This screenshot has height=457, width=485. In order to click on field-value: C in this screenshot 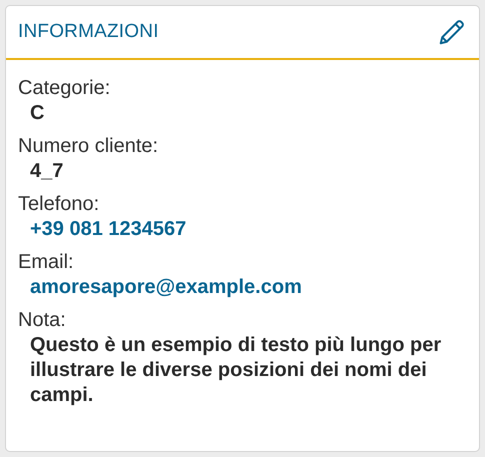, I will do `click(37, 113)`.